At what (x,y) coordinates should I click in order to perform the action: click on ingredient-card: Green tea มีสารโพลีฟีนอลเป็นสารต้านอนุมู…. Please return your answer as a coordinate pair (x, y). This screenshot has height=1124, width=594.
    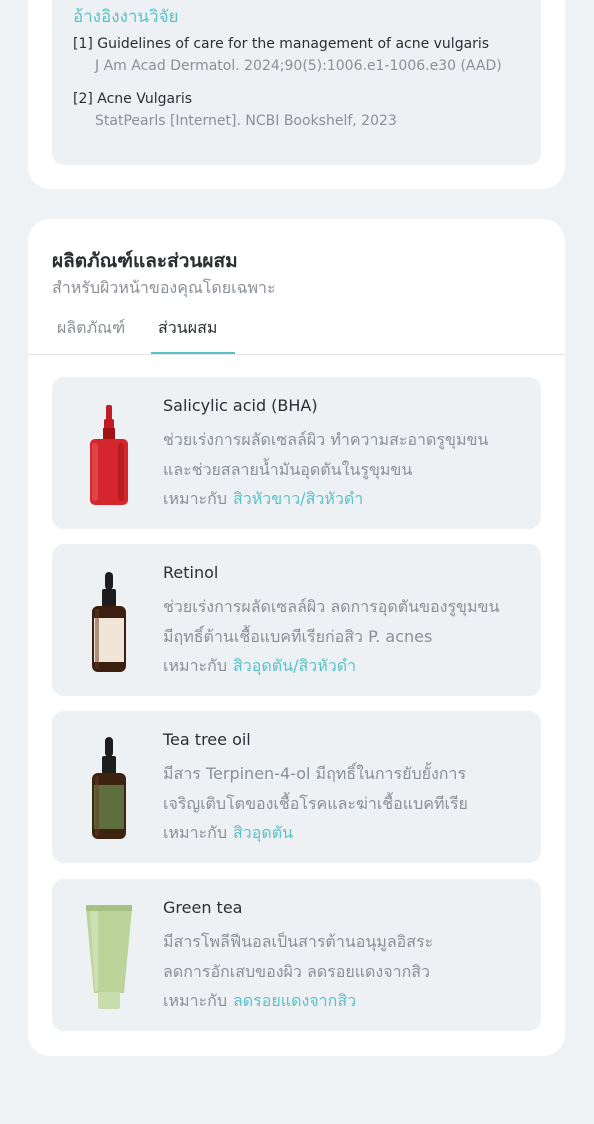
    Looking at the image, I should click on (296, 955).